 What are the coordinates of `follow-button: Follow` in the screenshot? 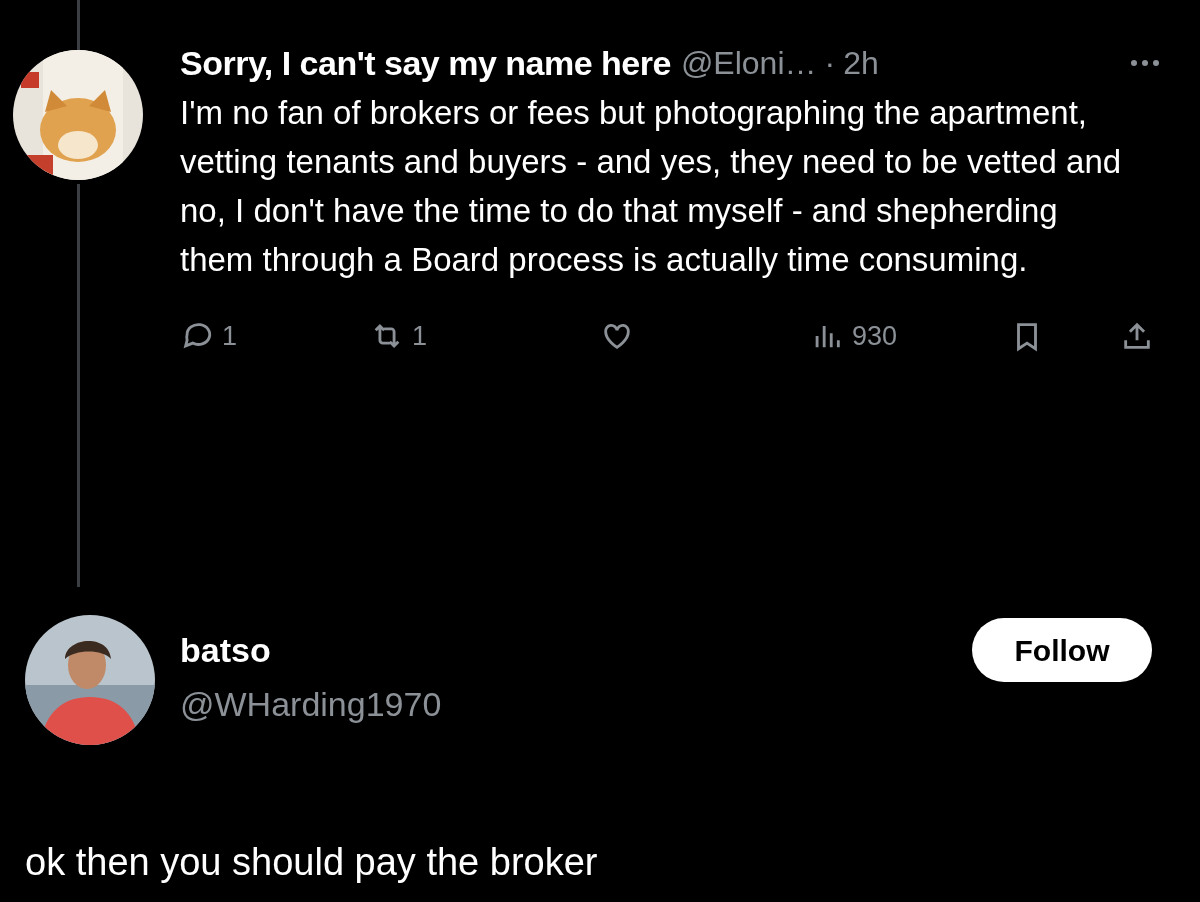 It's located at (1062, 650).